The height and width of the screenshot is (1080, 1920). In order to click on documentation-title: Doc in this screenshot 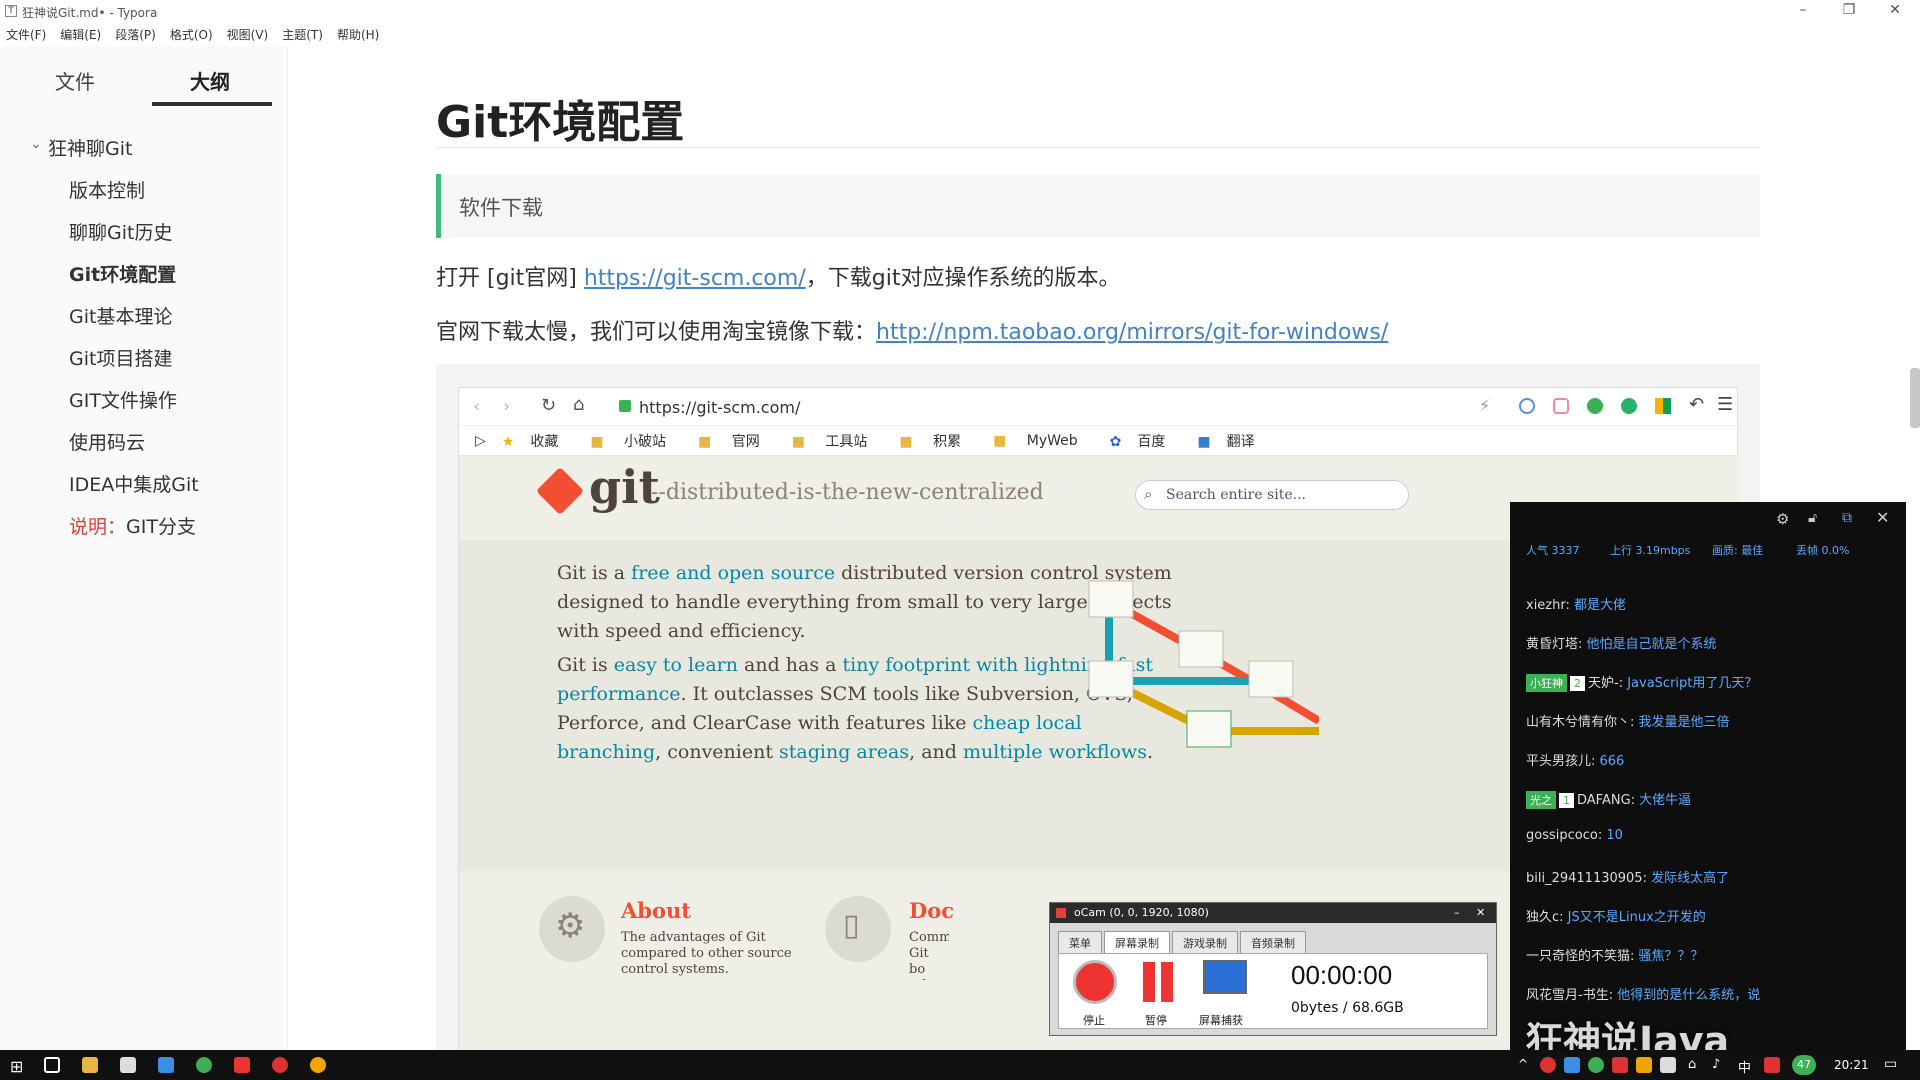, I will do `click(931, 910)`.